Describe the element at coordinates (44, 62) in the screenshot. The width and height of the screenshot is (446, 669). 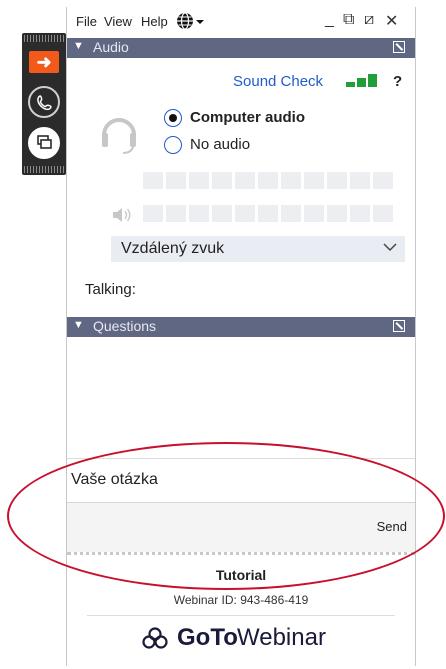
I see `arrow-right-icon: ➜` at that location.